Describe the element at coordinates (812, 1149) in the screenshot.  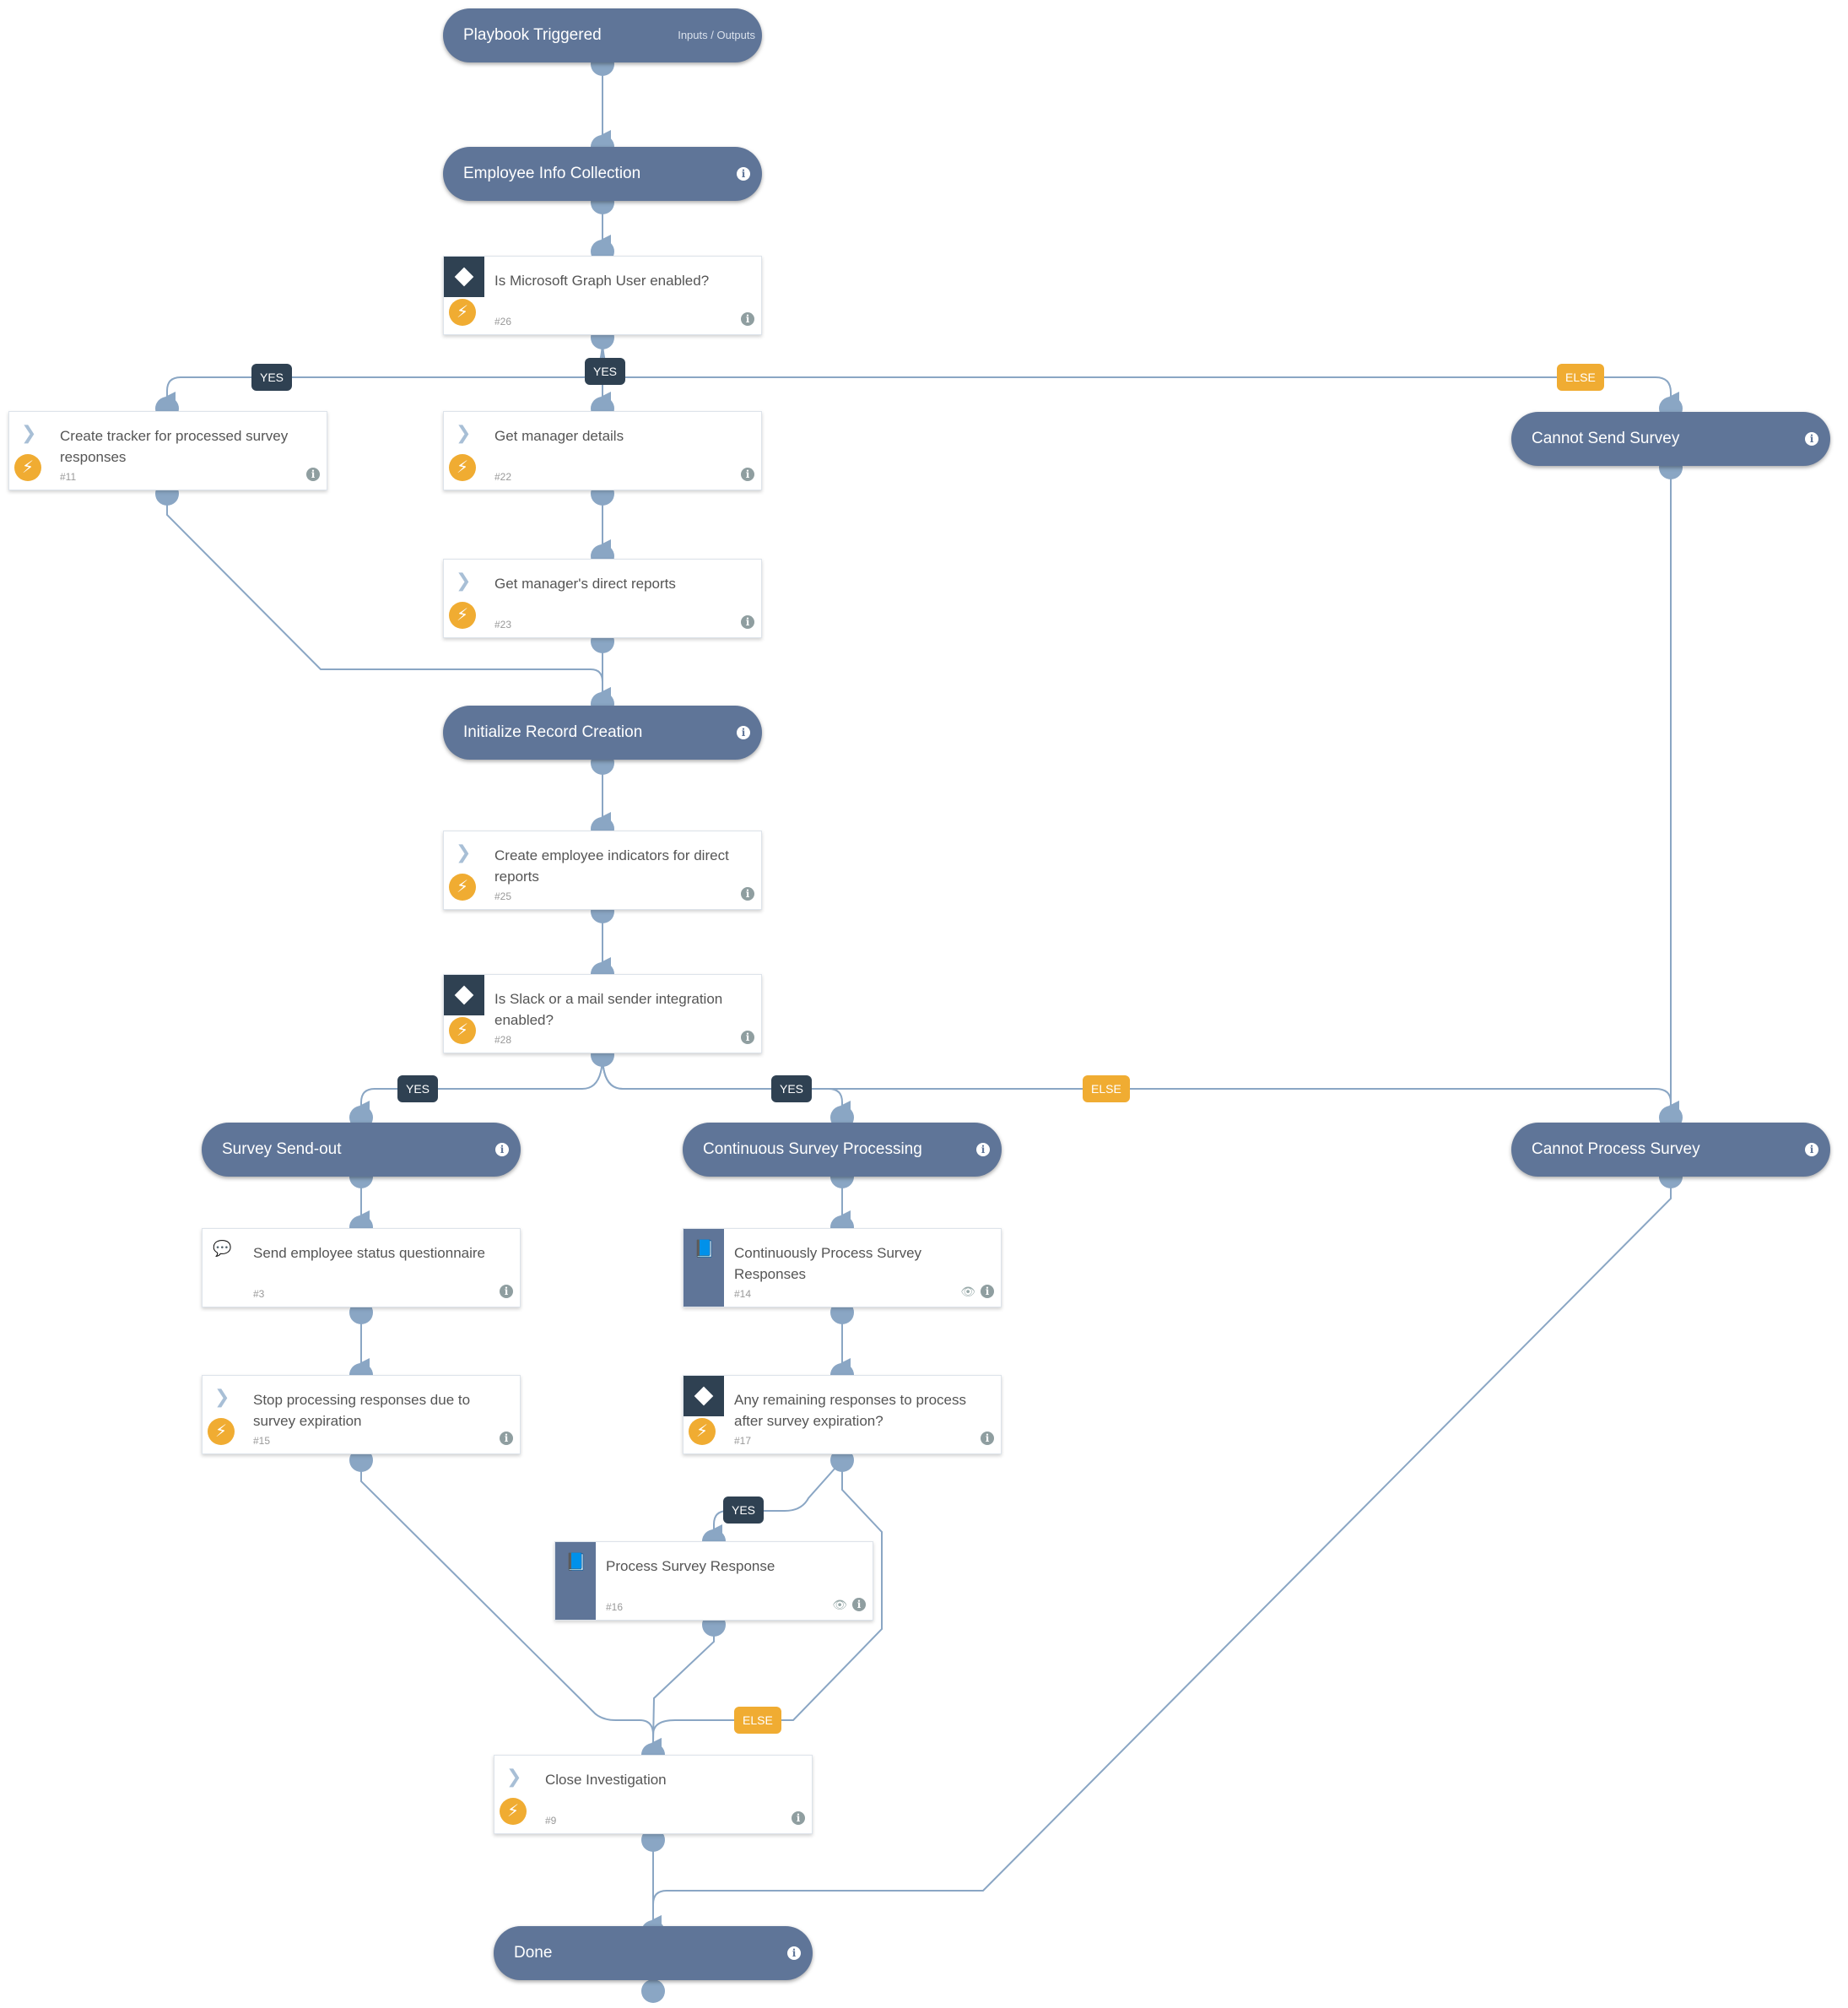
I see `node-title: Continuous Survey Processing` at that location.